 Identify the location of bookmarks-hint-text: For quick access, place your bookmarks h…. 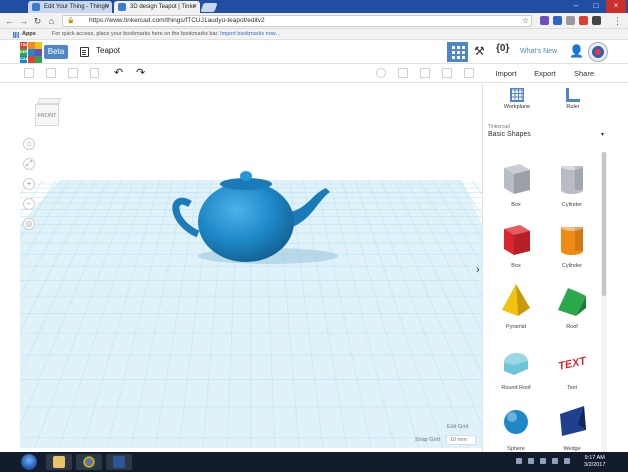
(135, 34).